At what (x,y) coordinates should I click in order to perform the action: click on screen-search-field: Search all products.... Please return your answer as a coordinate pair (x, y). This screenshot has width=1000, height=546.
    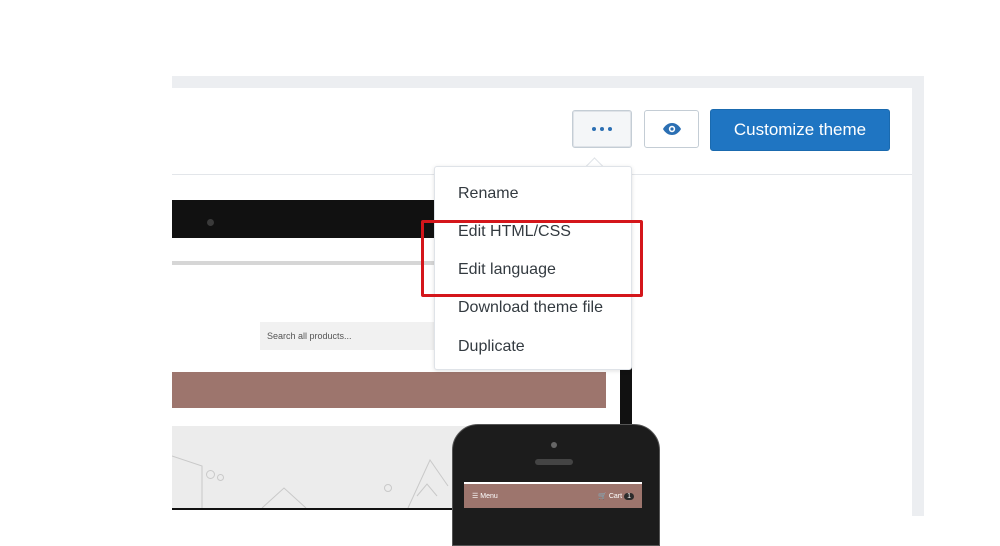
    Looking at the image, I should click on (349, 336).